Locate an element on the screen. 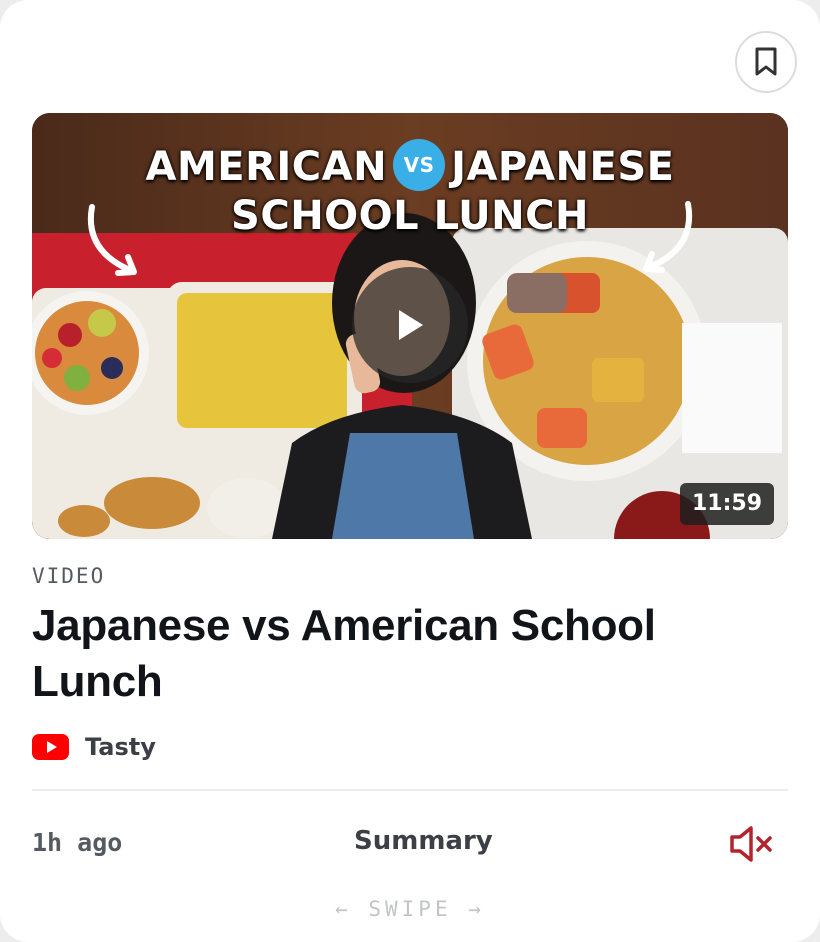 This screenshot has height=942, width=820. thumbnail-title-line-1: AMERICAN VS JAPANESE is located at coordinates (410, 167).